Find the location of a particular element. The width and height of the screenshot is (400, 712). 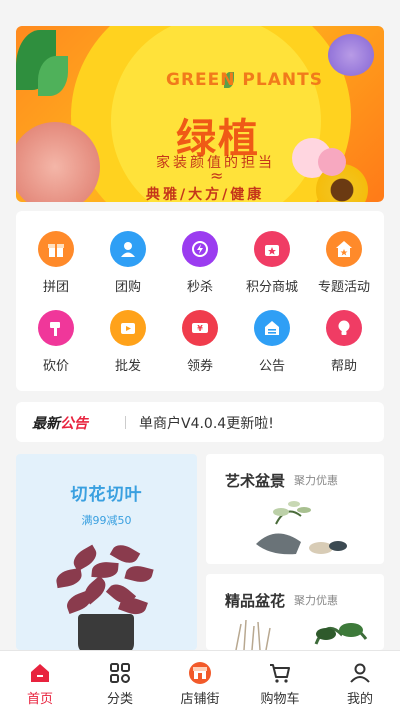

grid-item-miaosha: 秒杀 is located at coordinates (200, 263).